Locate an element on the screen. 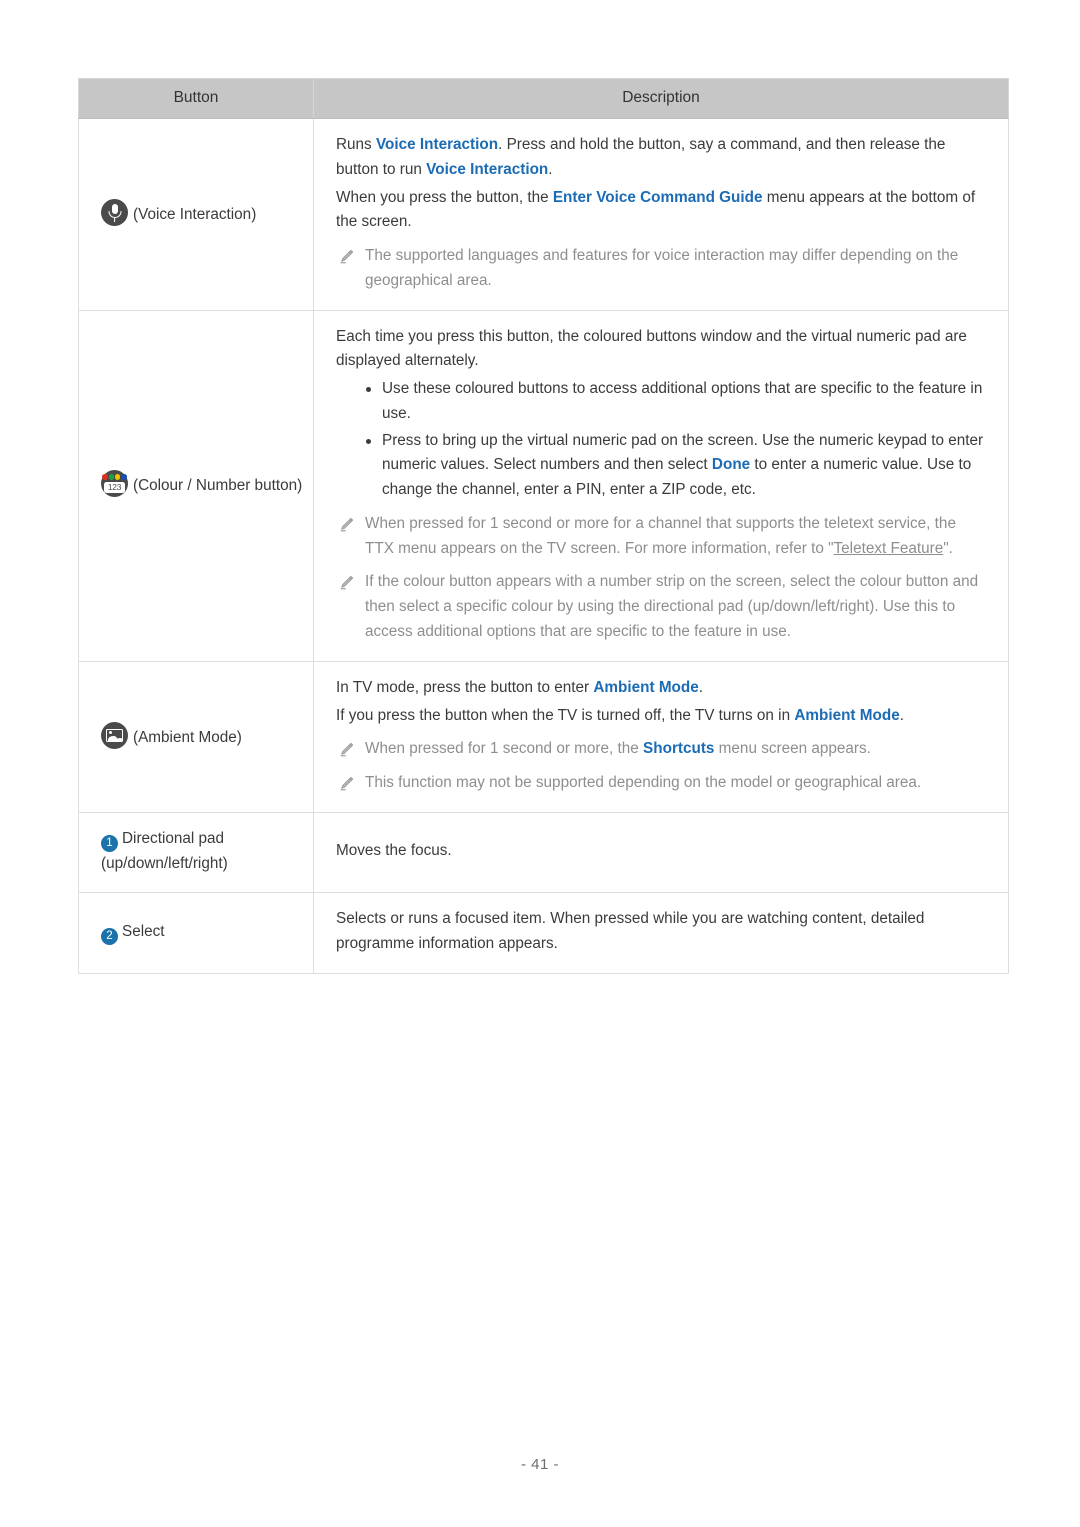 This screenshot has height=1527, width=1080. number-badge-1: 1 is located at coordinates (109, 843).